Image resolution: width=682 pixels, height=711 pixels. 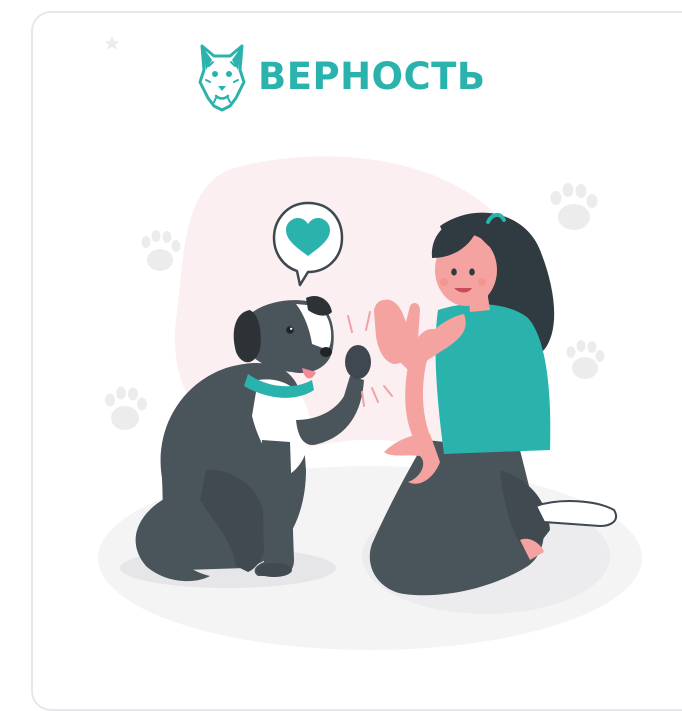 I want to click on star-icon, so click(x=112, y=43).